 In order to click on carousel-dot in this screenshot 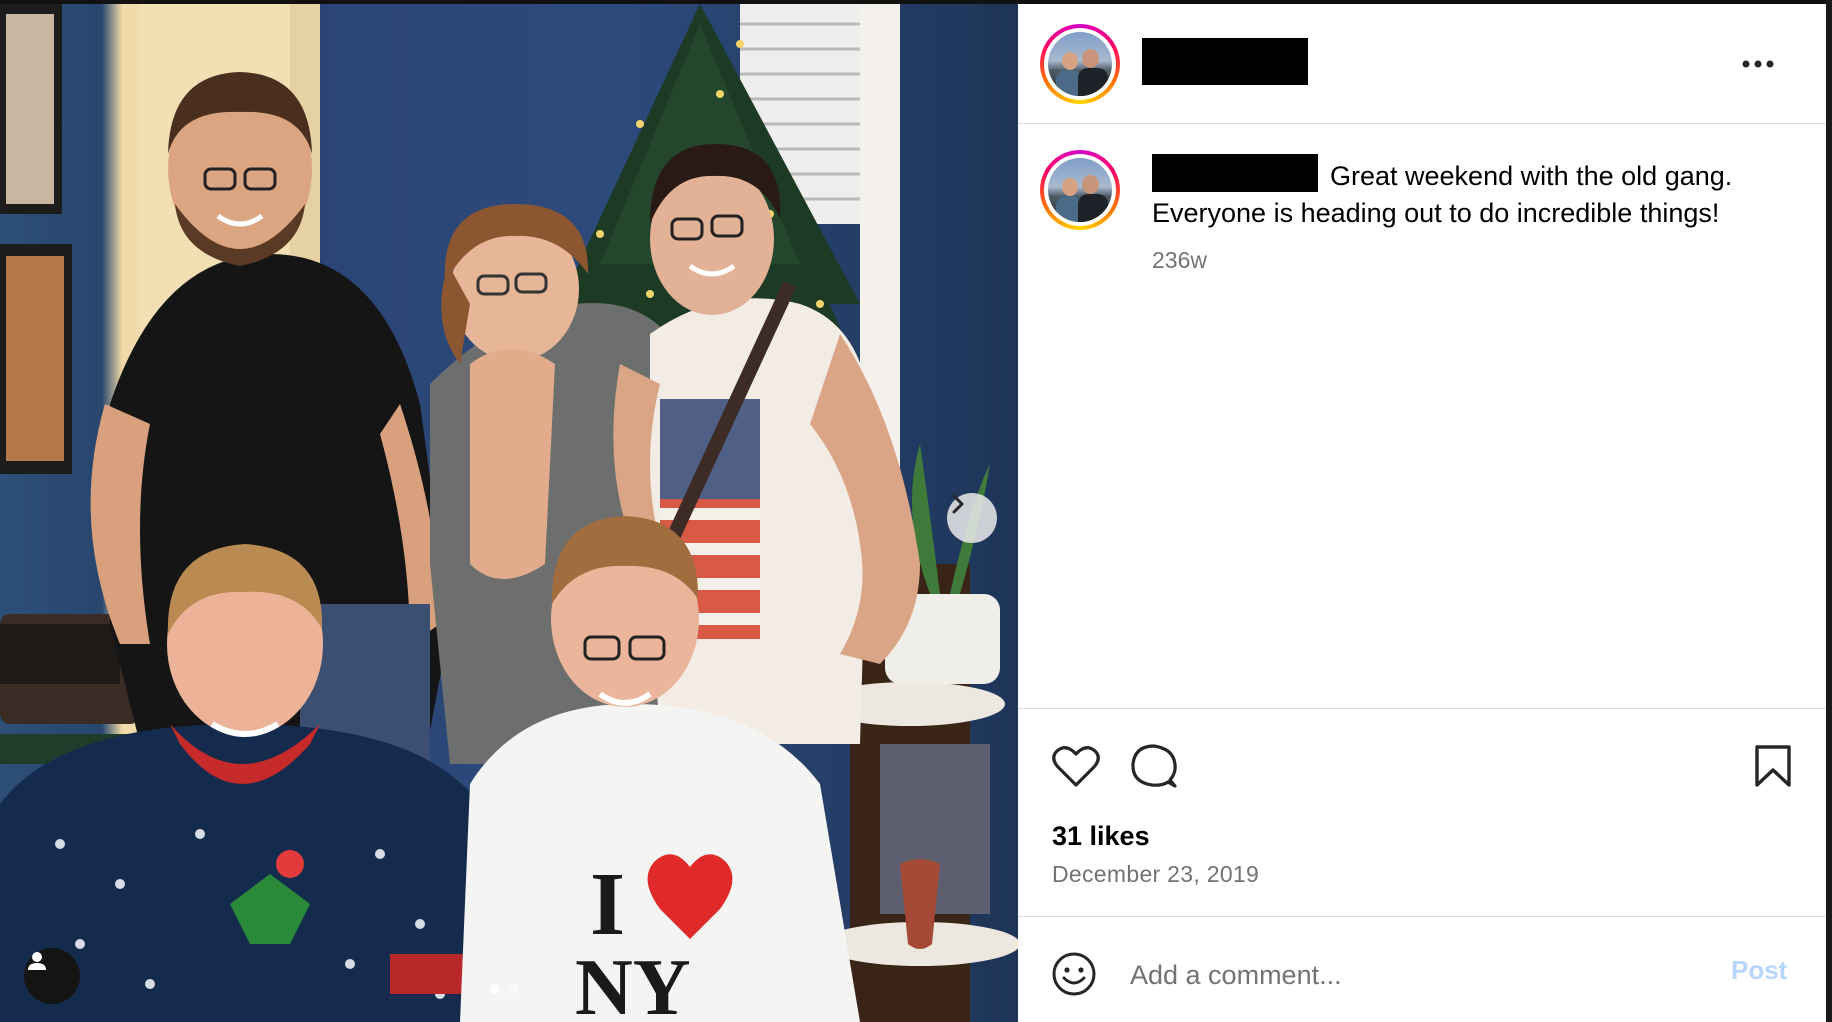, I will do `click(513, 989)`.